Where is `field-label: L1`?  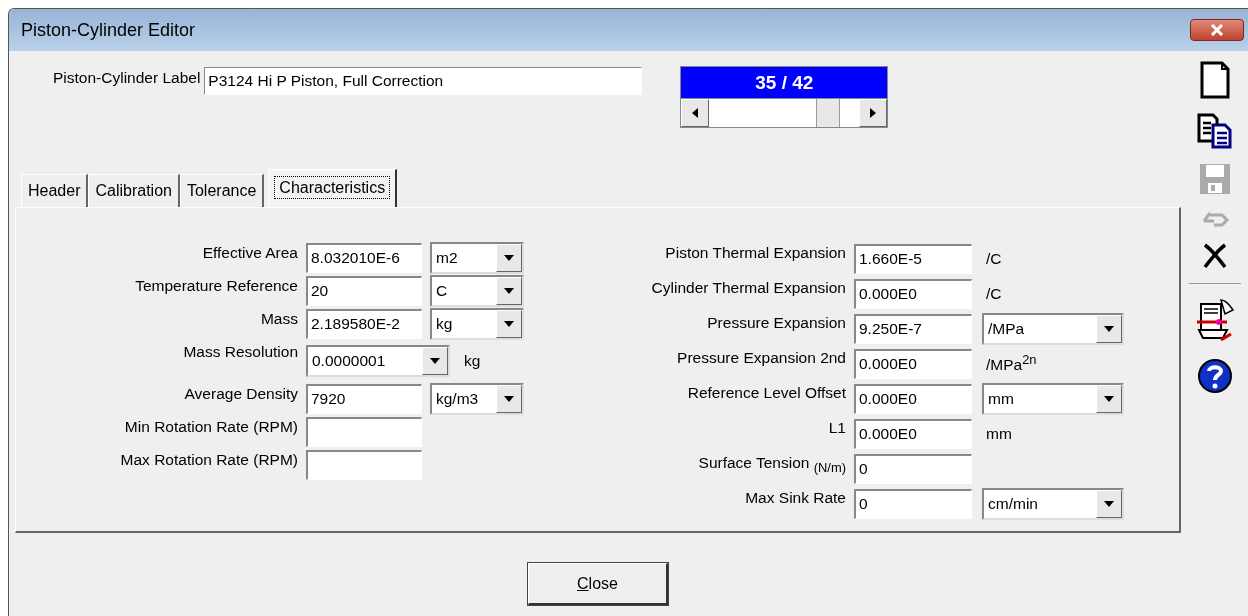 field-label: L1 is located at coordinates (836, 428).